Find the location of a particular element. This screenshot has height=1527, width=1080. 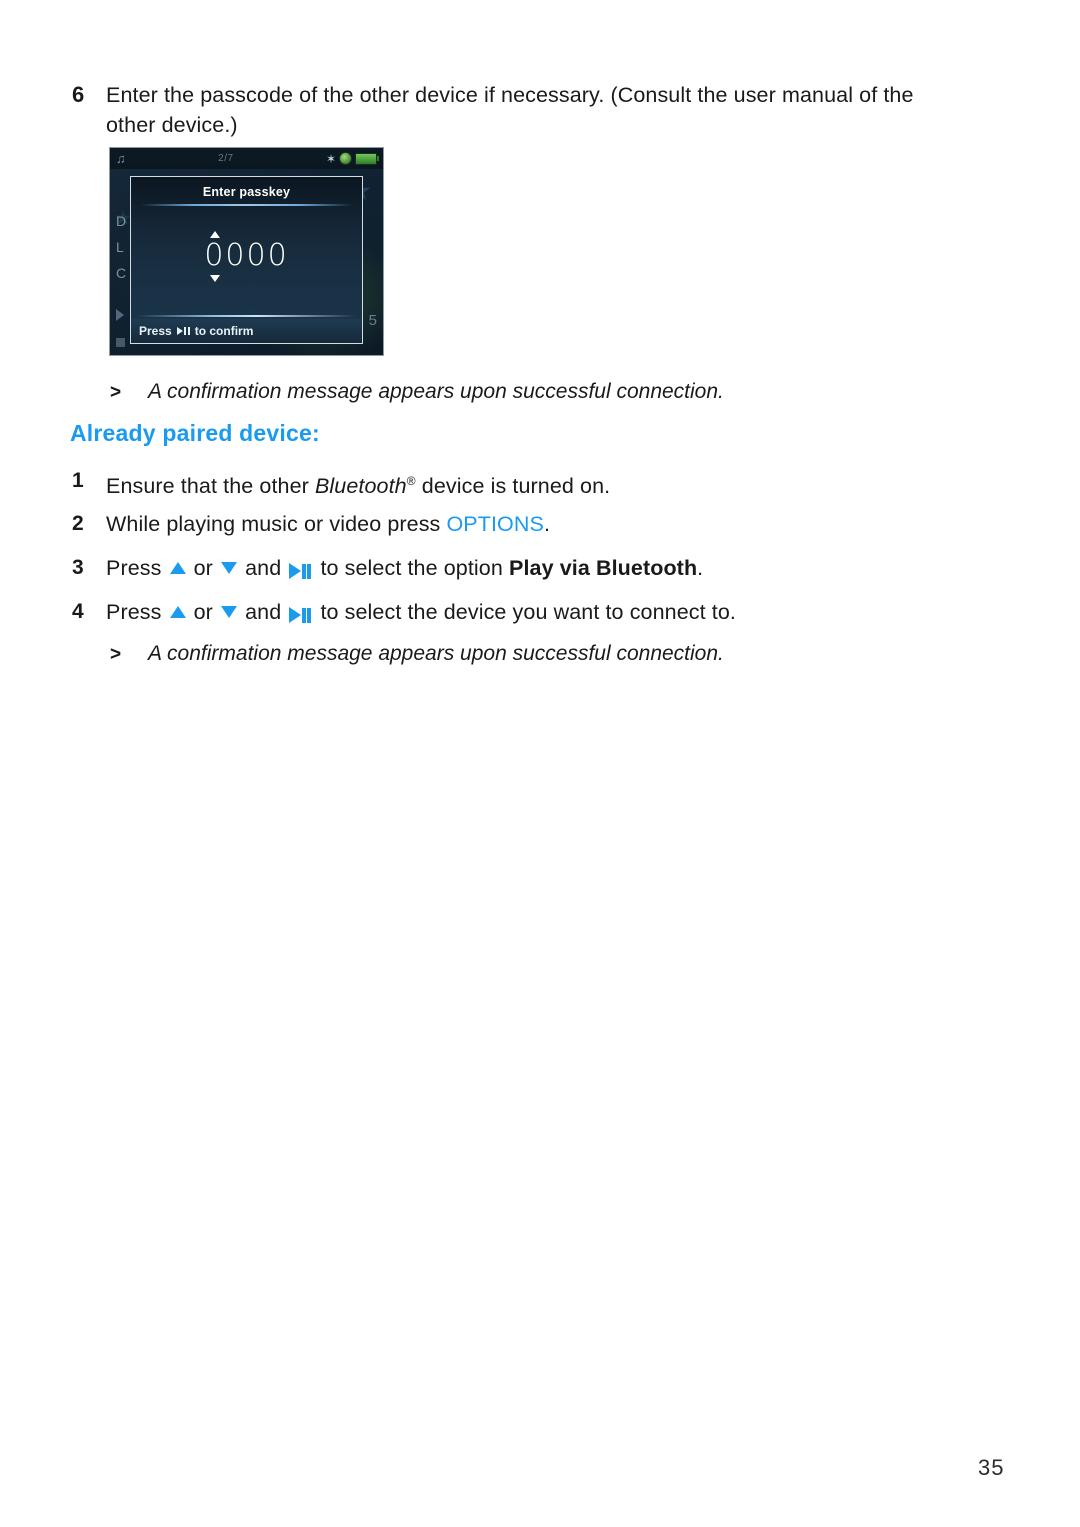

step-3-suffix: . is located at coordinates (700, 568).